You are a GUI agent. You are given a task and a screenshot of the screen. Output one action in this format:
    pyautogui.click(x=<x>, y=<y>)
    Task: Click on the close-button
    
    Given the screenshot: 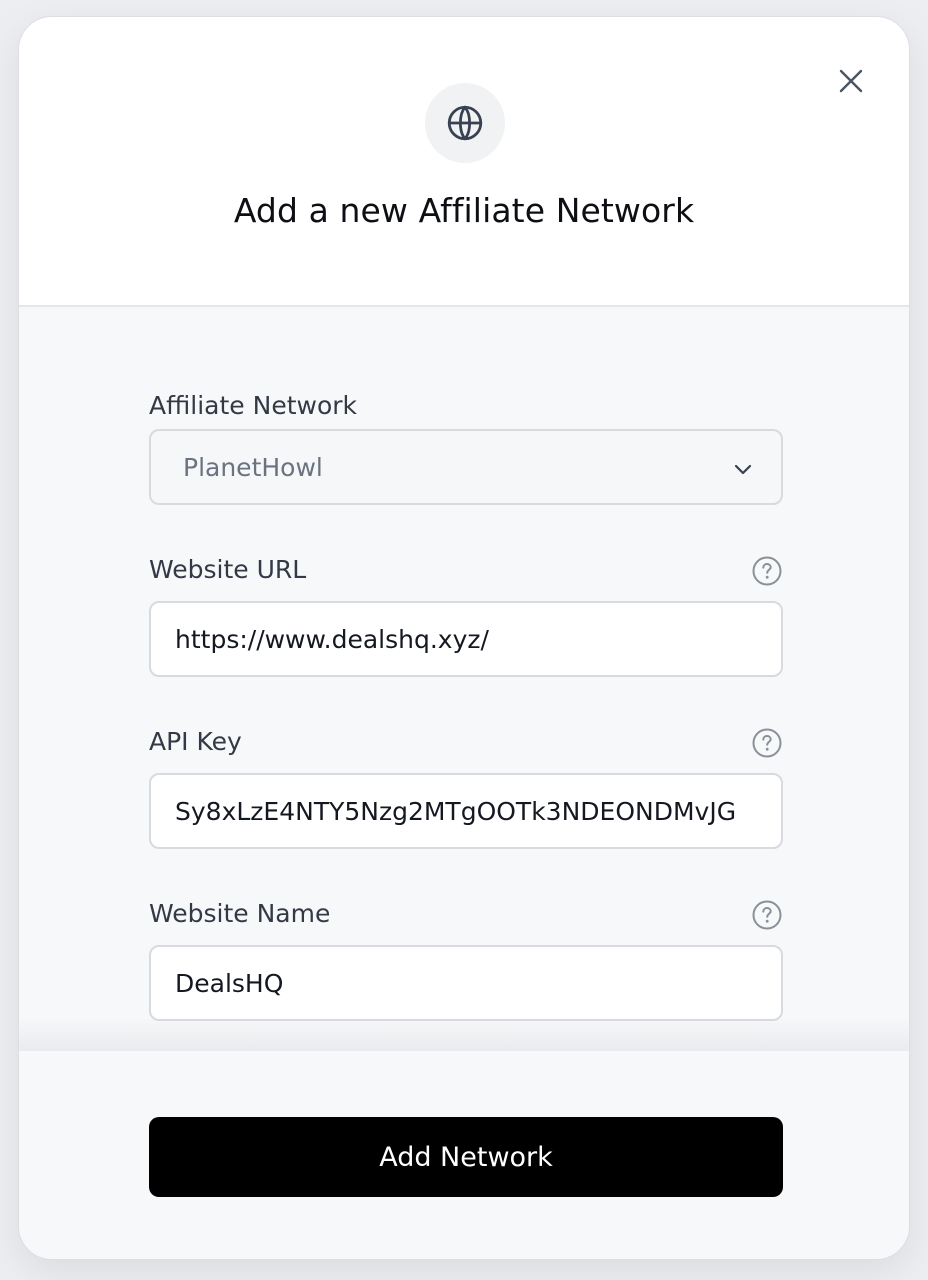 What is the action you would take?
    pyautogui.click(x=851, y=81)
    